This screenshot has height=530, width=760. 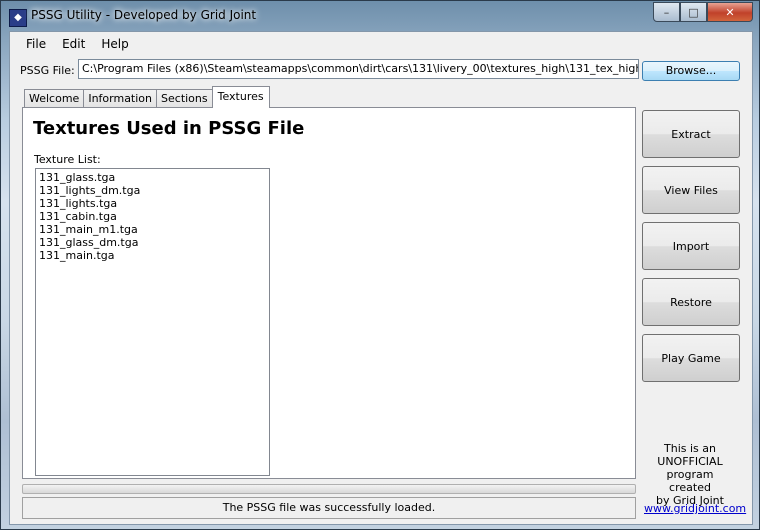 What do you see at coordinates (691, 302) in the screenshot?
I see `restore-button: Restore` at bounding box center [691, 302].